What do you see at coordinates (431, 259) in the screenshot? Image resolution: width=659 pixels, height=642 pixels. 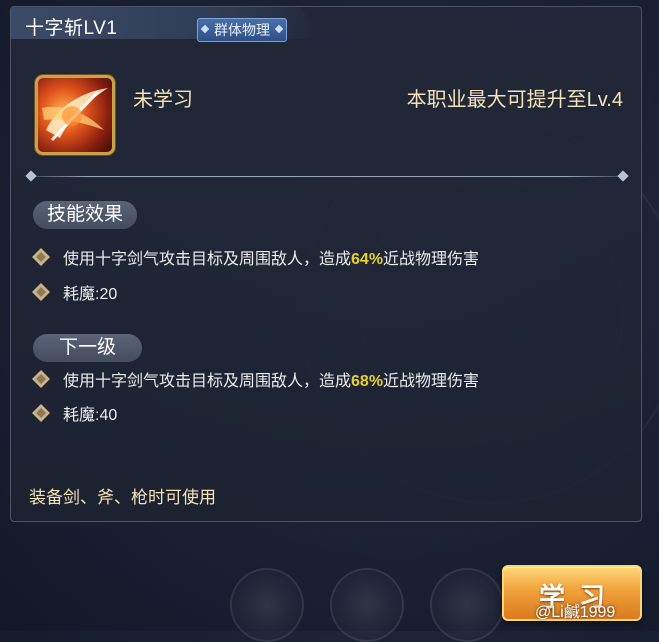 I see `current-damage-suffix: 近战物理伤害` at bounding box center [431, 259].